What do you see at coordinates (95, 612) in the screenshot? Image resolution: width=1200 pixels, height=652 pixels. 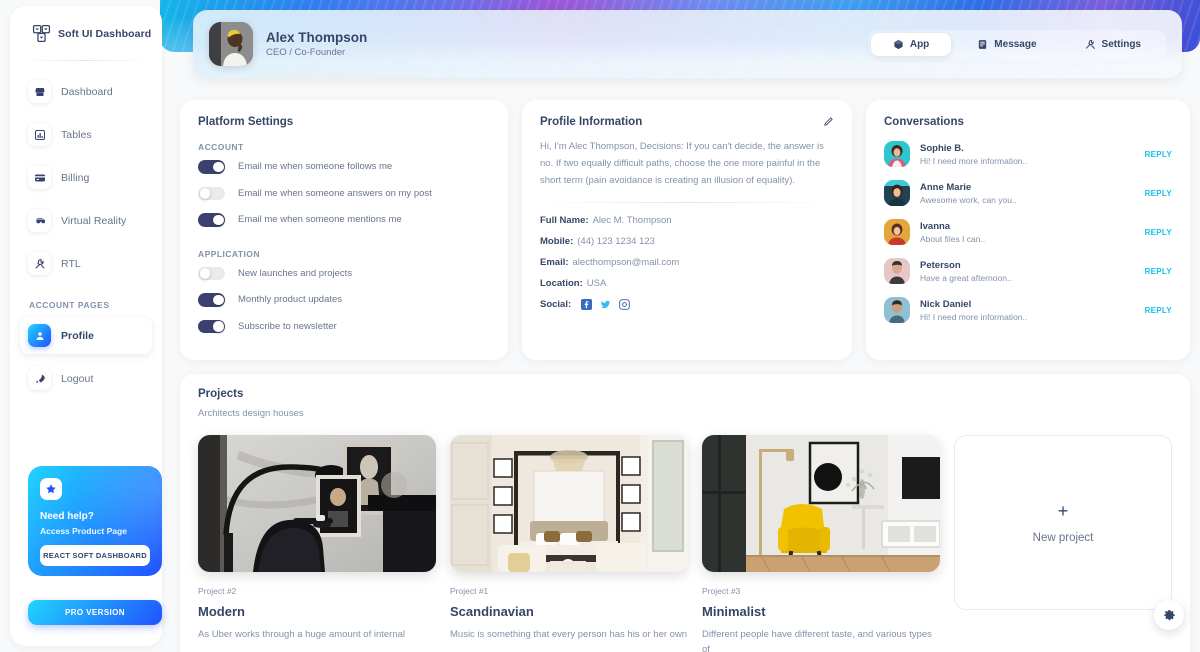 I see `pro-version-button: PRO VERSION` at bounding box center [95, 612].